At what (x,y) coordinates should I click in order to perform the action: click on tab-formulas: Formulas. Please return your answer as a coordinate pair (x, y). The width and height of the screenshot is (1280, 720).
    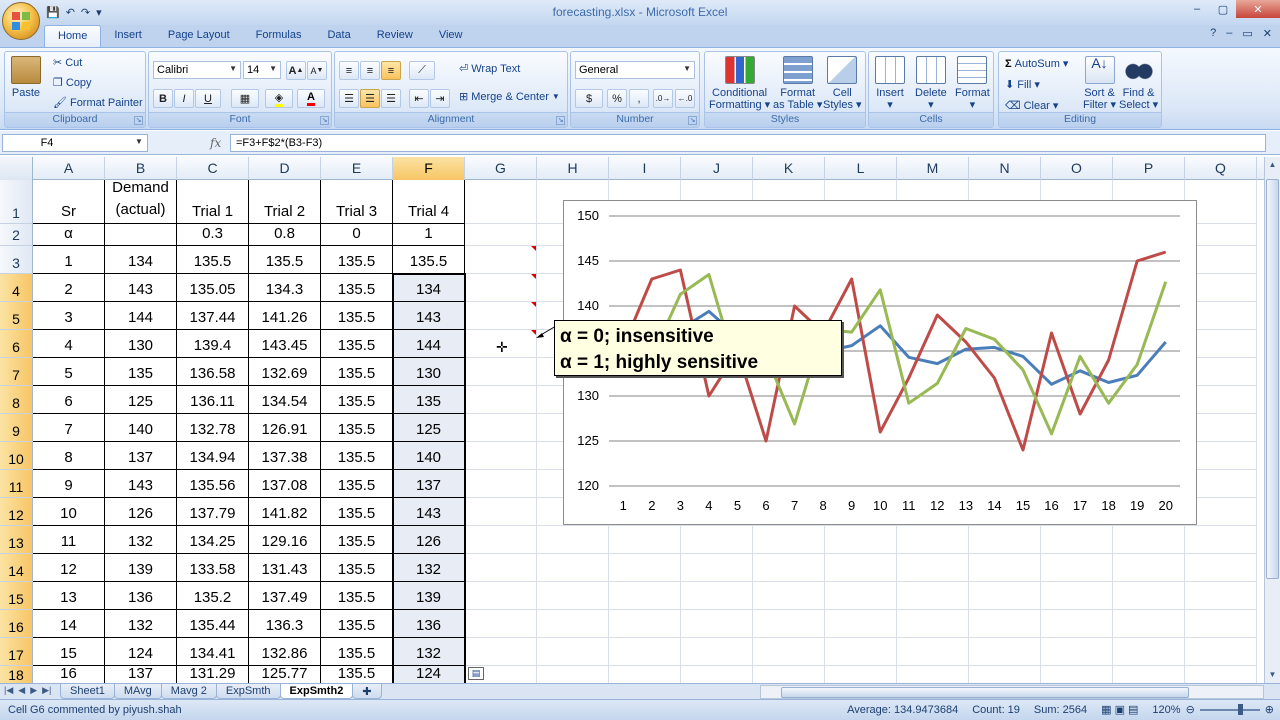
    Looking at the image, I should click on (279, 36).